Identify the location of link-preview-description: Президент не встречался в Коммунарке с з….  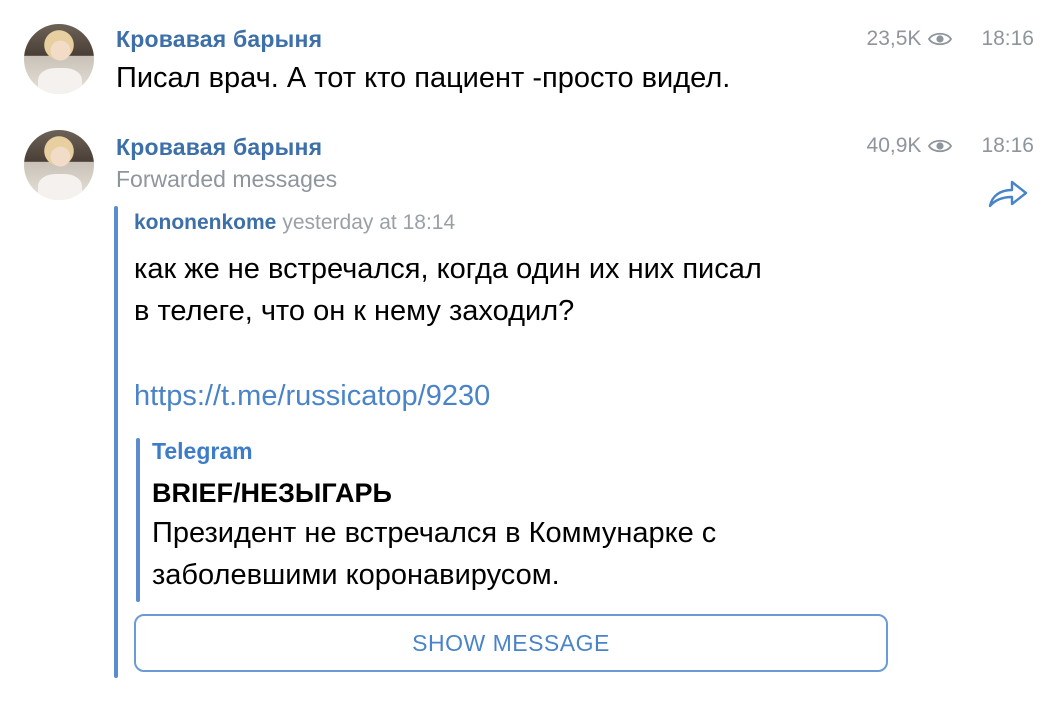
(522, 554).